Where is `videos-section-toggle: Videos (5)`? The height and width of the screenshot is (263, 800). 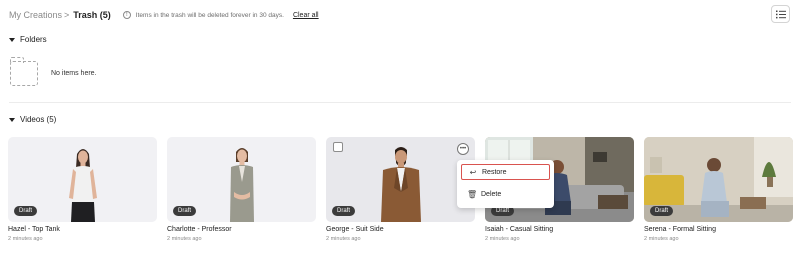
videos-section-toggle: Videos (5) is located at coordinates (32, 119).